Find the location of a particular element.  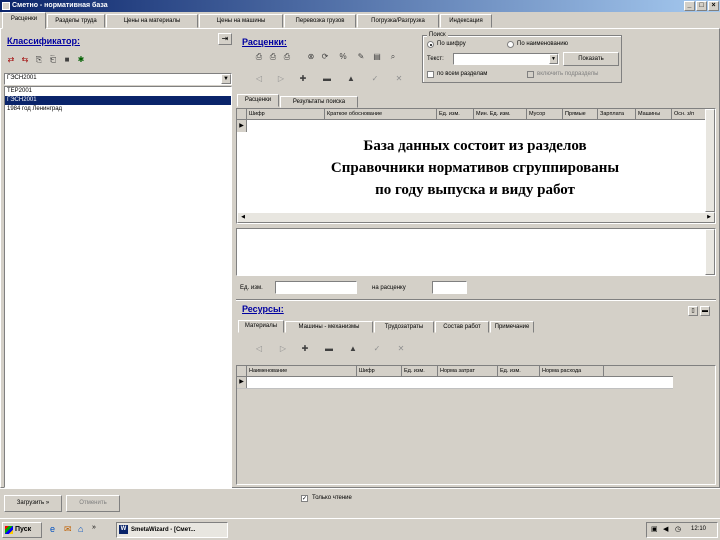

add-resource-icon: ✚ is located at coordinates (305, 349).